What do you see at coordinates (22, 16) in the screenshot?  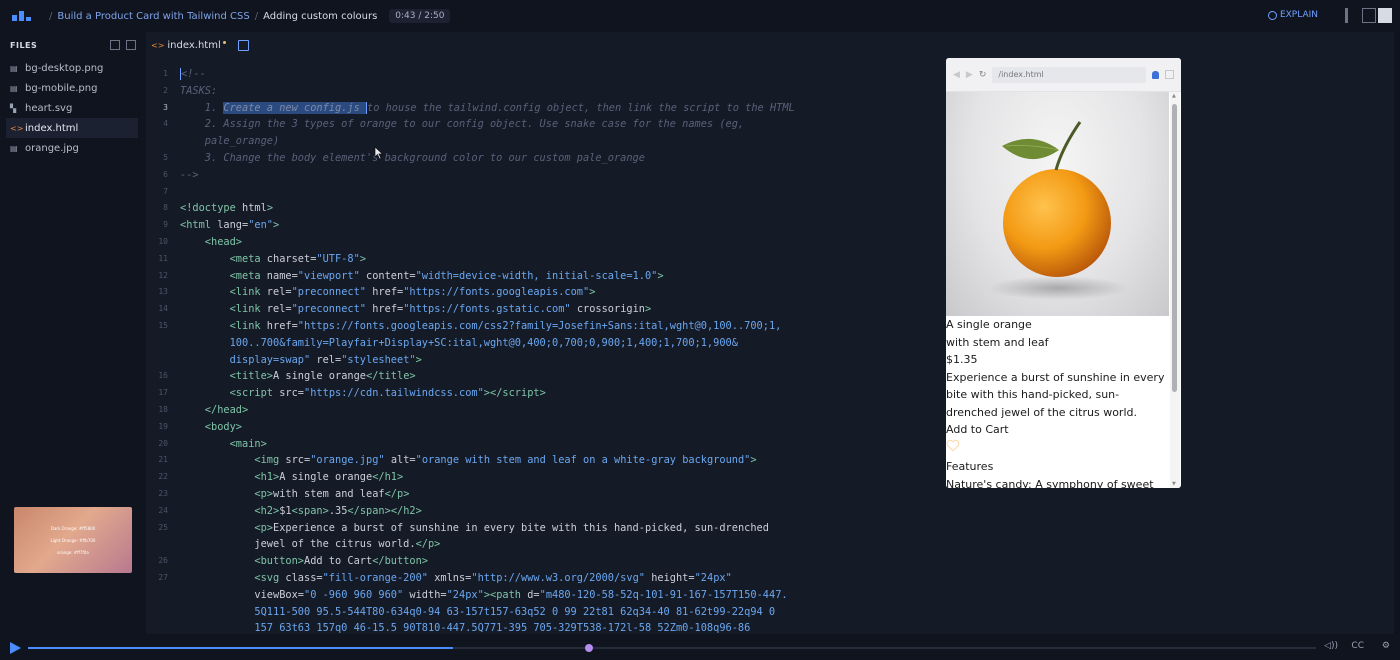 I see `app-logo-icon` at bounding box center [22, 16].